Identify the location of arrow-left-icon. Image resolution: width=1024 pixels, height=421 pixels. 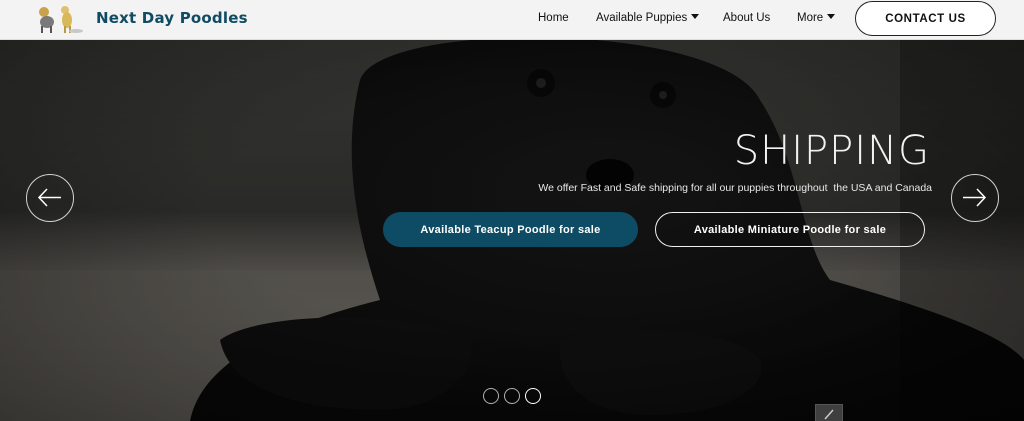
(49, 197).